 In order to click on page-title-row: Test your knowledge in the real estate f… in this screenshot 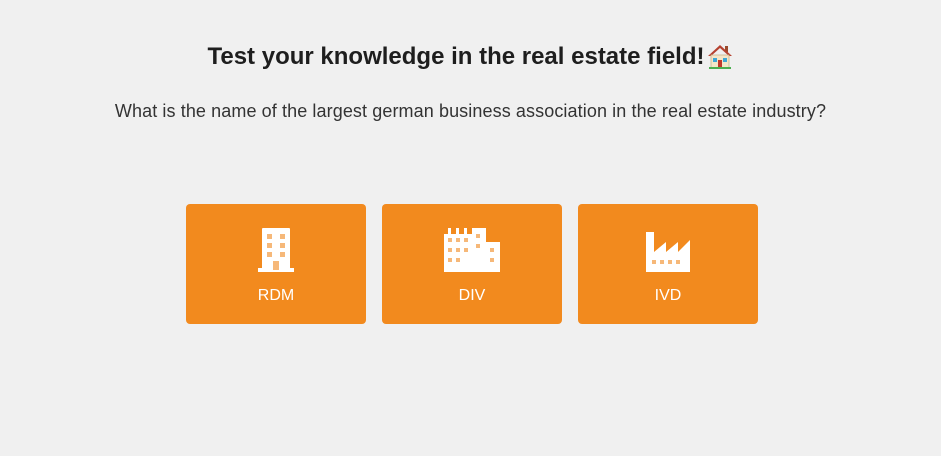, I will do `click(470, 60)`.